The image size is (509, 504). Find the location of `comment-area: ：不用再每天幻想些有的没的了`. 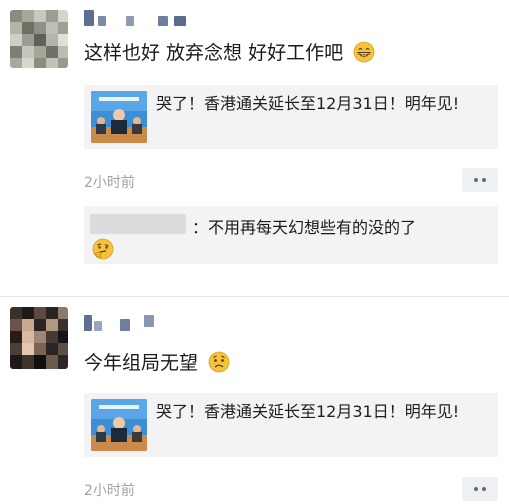

comment-area: ：不用再每天幻想些有的没的了 is located at coordinates (291, 235).